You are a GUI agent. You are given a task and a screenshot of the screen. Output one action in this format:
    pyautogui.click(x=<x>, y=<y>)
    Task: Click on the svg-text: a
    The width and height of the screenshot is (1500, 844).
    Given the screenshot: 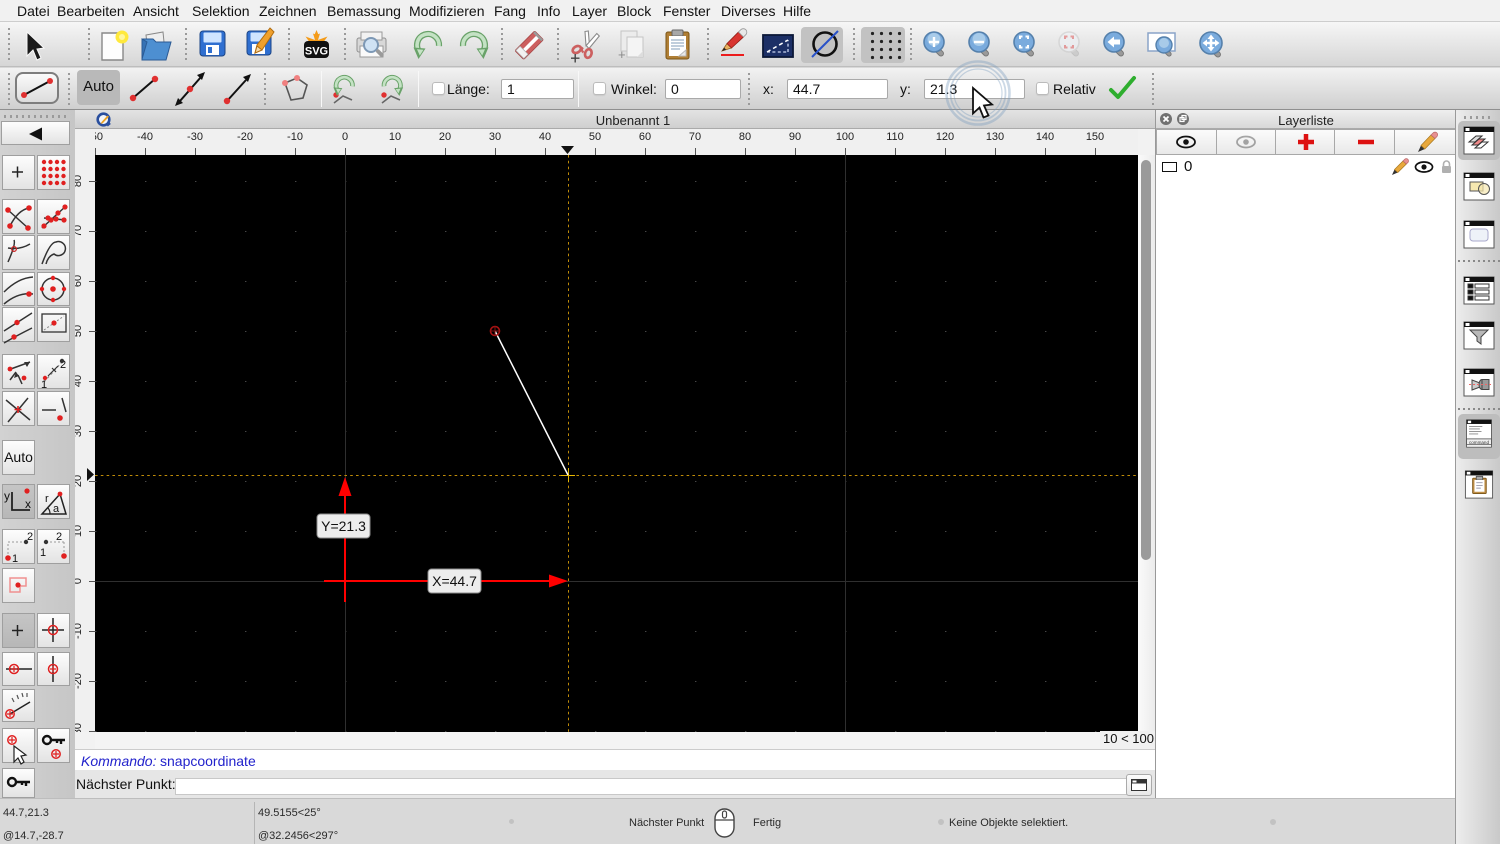 What is the action you would take?
    pyautogui.click(x=56, y=509)
    